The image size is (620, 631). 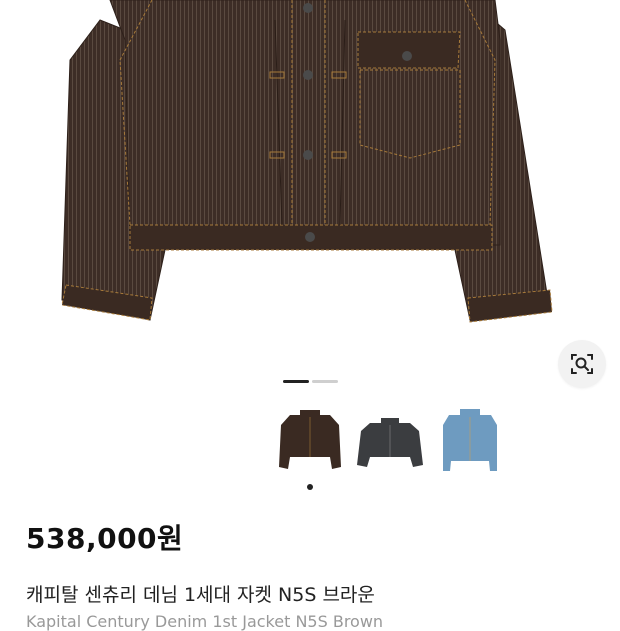 What do you see at coordinates (105, 538) in the screenshot?
I see `product-price: 538,000원` at bounding box center [105, 538].